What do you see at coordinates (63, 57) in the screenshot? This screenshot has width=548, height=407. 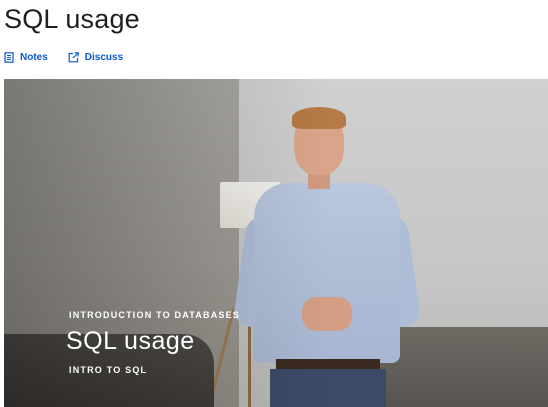 I see `action-bar: Notes Discuss` at bounding box center [63, 57].